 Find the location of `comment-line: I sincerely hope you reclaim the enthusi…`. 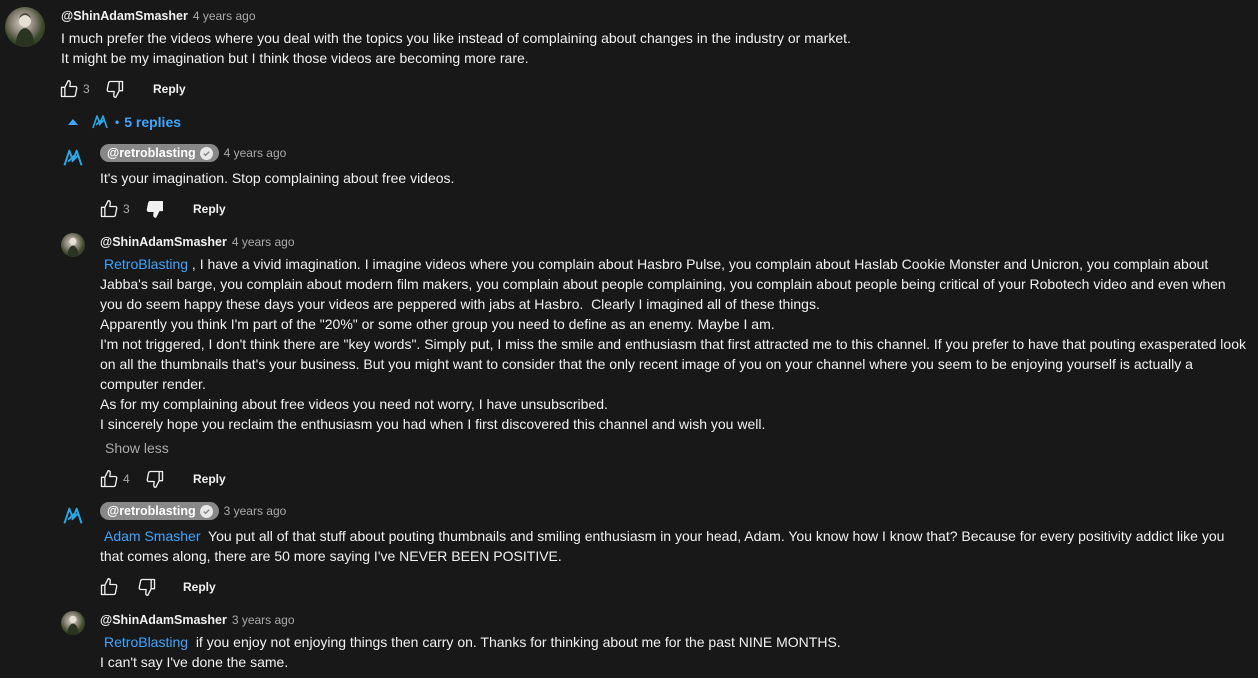

comment-line: I sincerely hope you reclaim the enthusi… is located at coordinates (433, 424).